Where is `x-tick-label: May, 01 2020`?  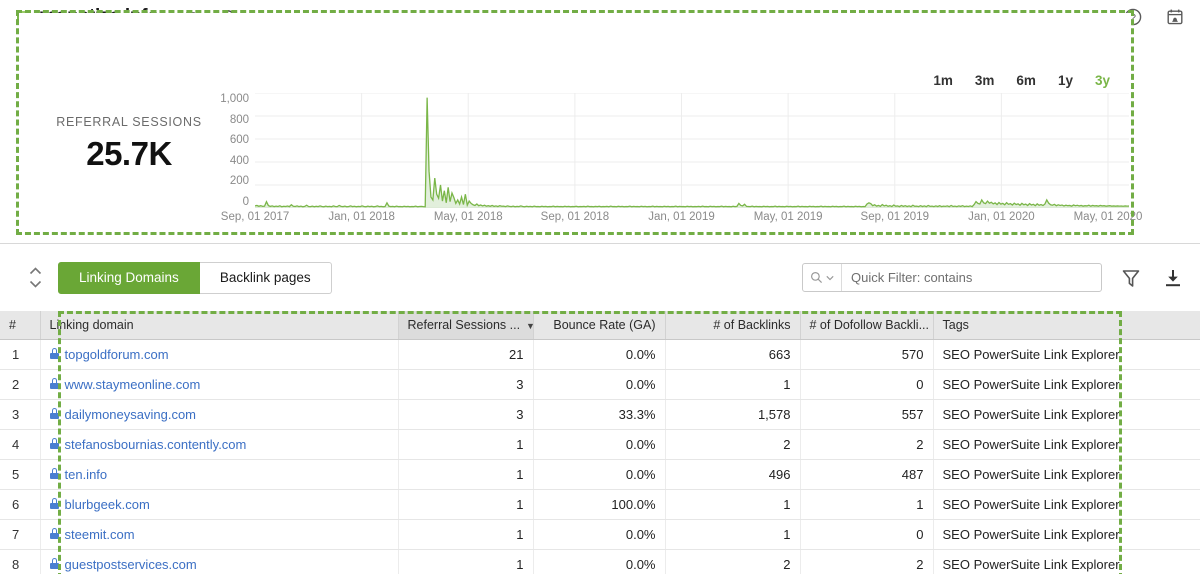 x-tick-label: May, 01 2020 is located at coordinates (1108, 217).